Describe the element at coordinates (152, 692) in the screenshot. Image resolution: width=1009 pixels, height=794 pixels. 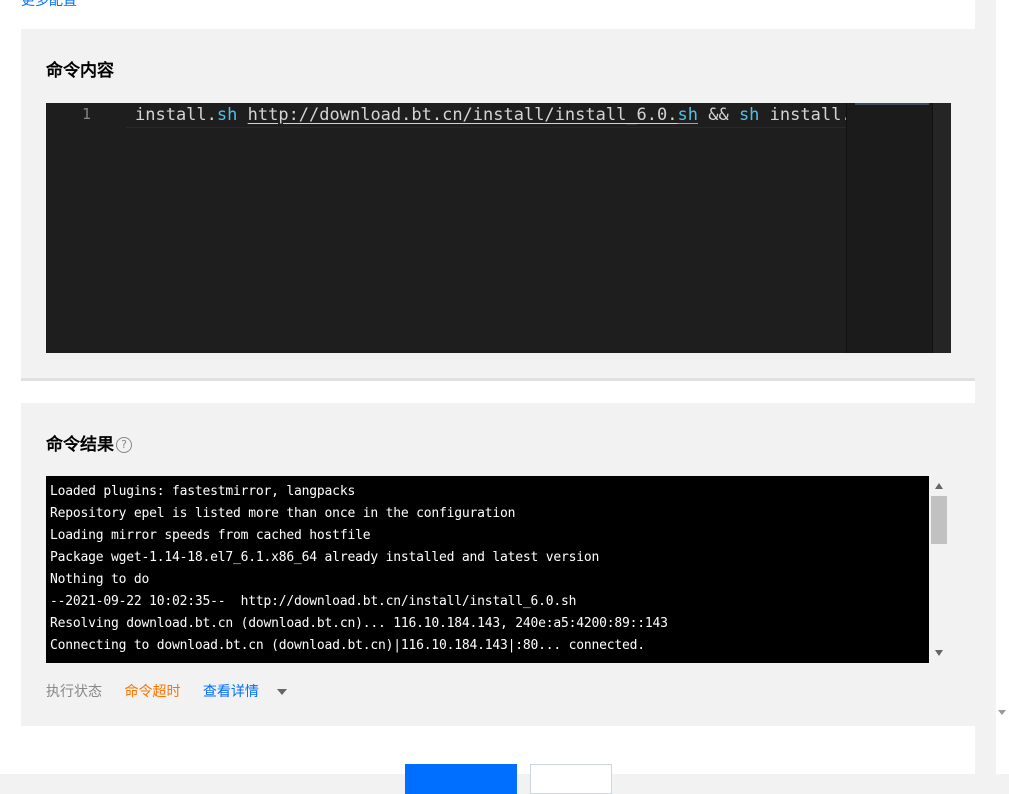
I see `status-value: 命令超时` at that location.